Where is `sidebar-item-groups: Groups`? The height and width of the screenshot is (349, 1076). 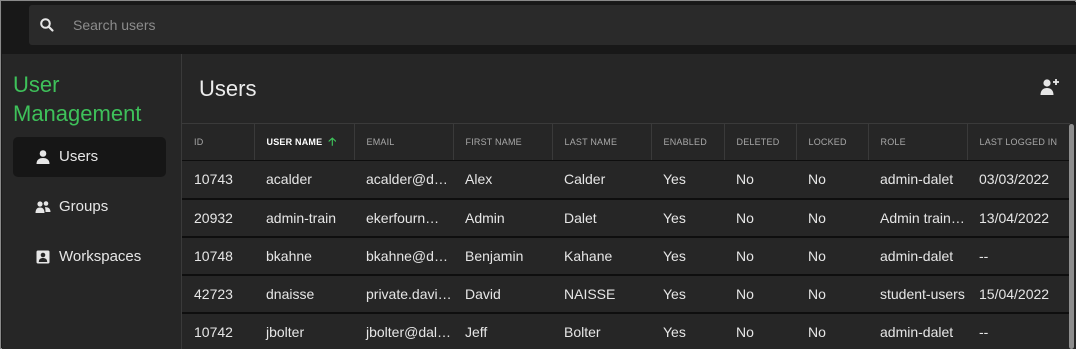 sidebar-item-groups: Groups is located at coordinates (89, 207).